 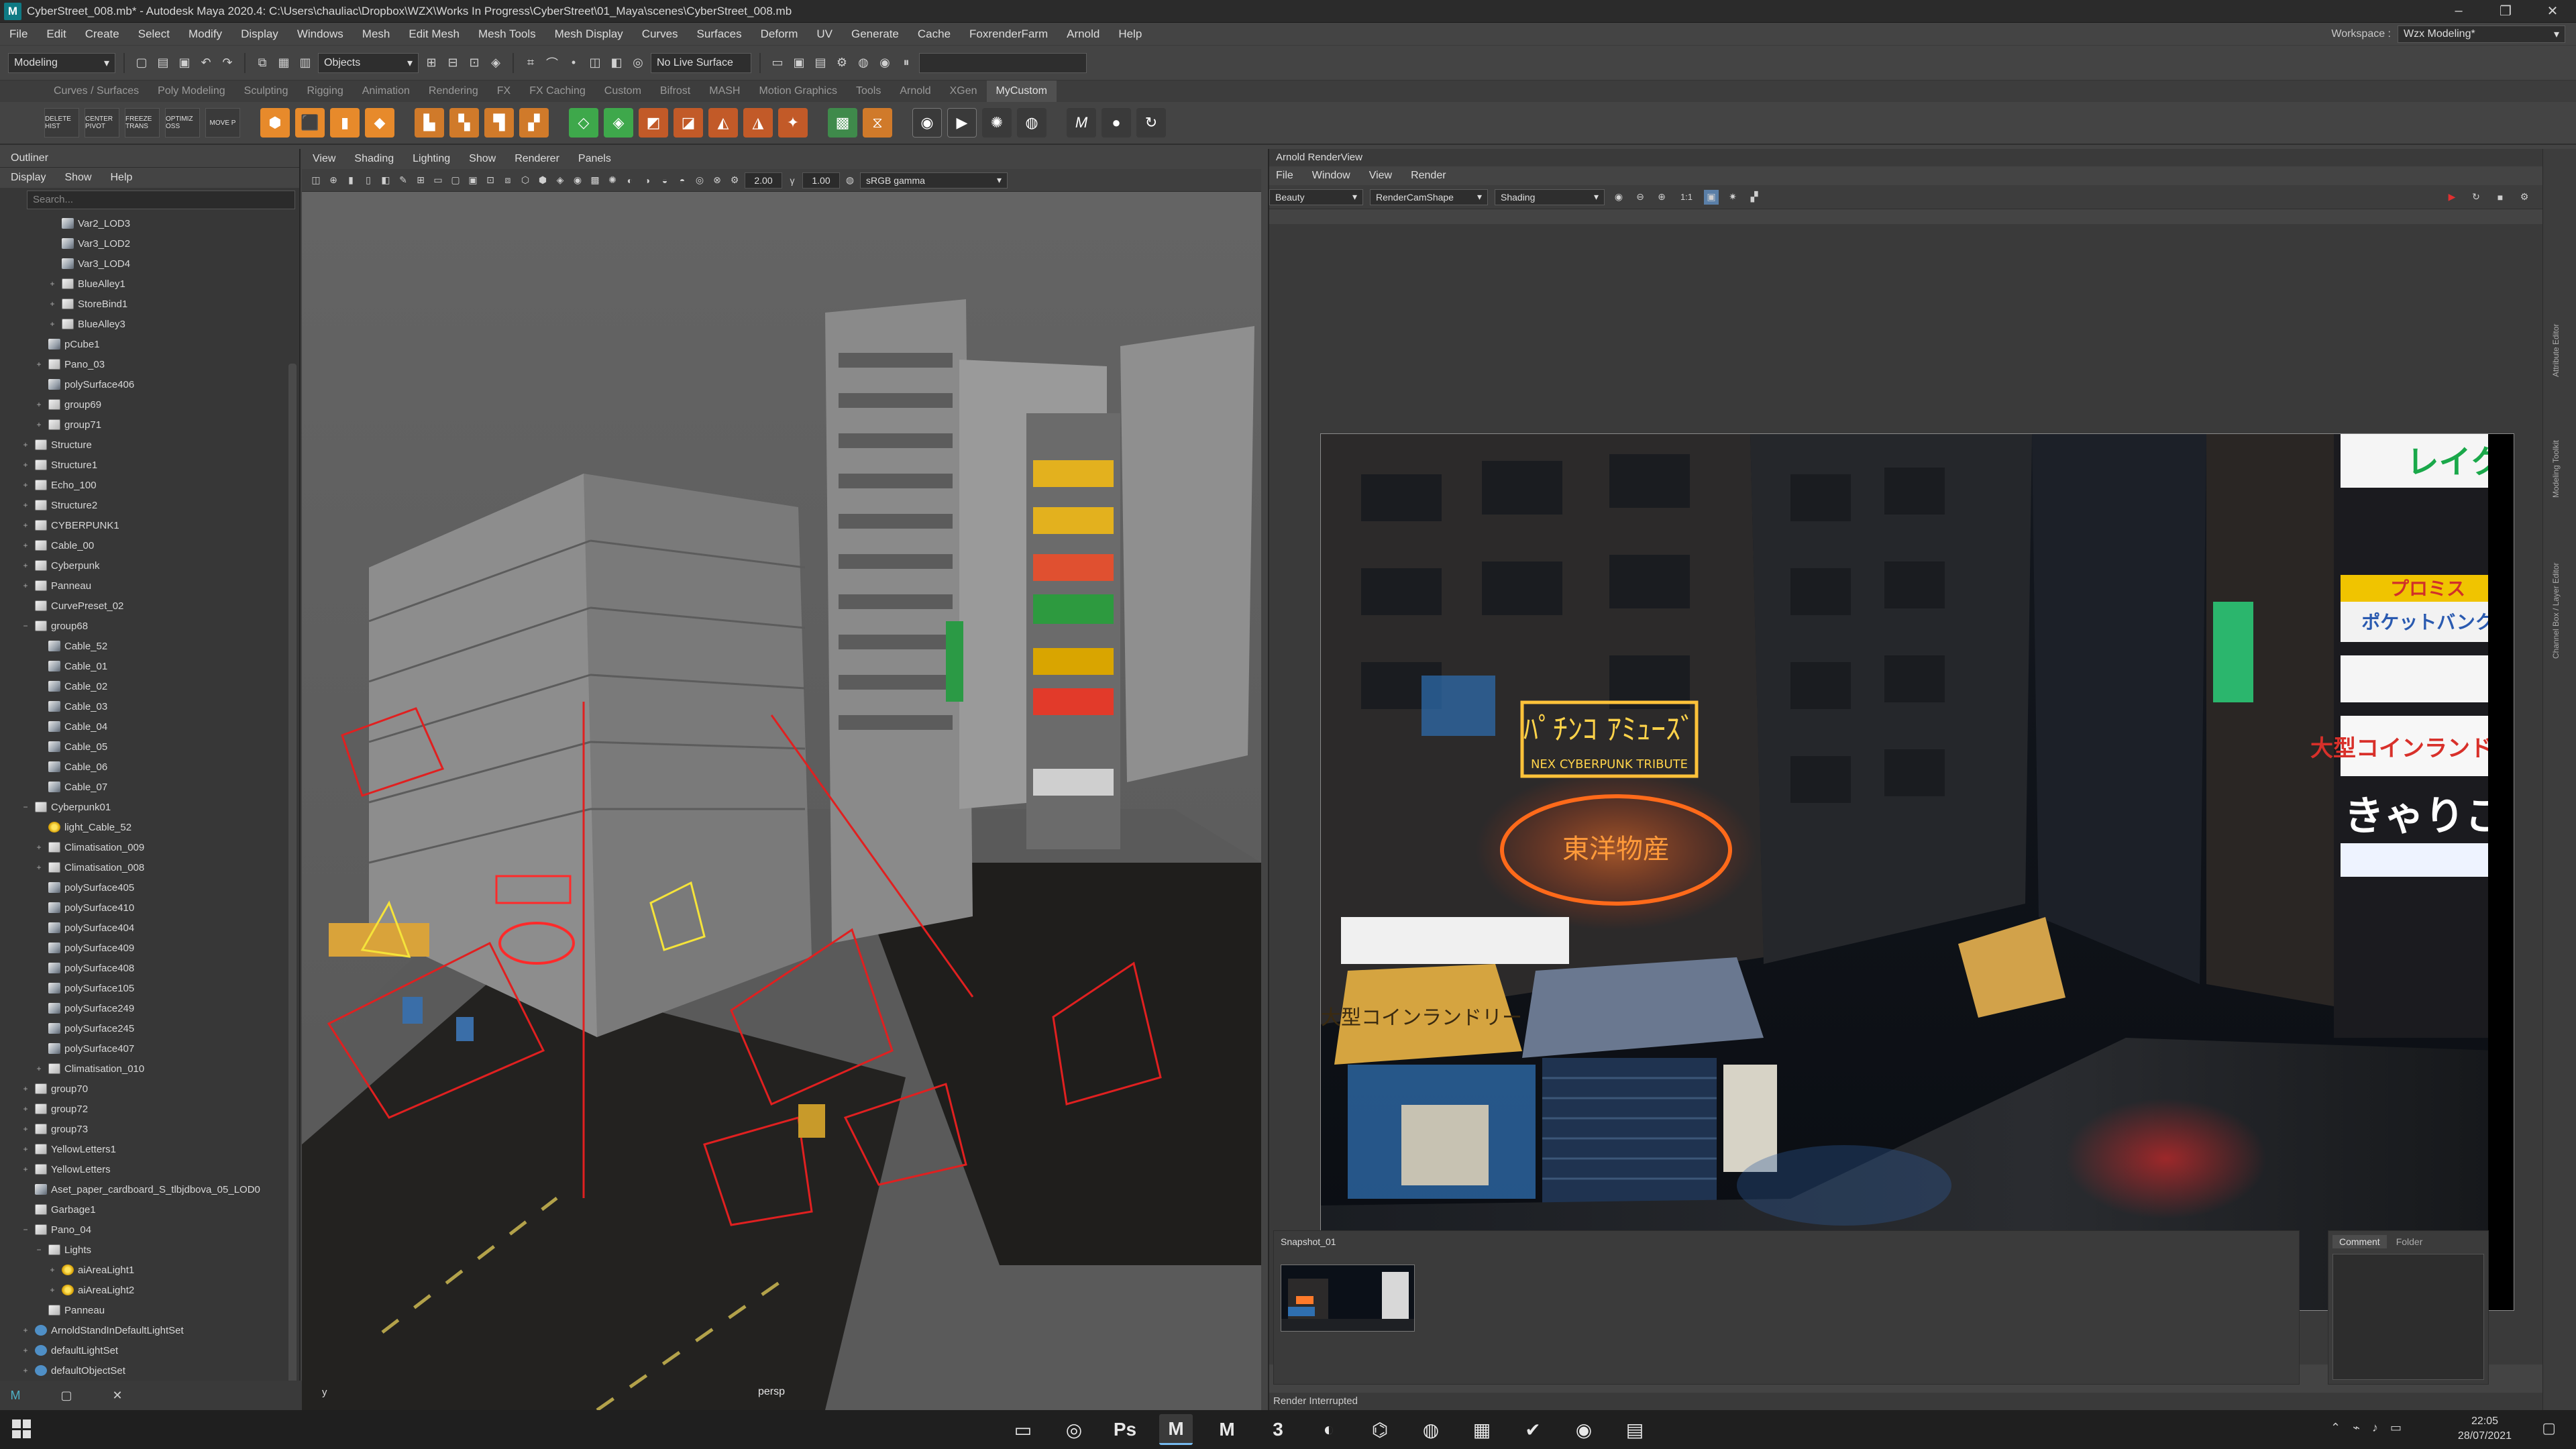 I want to click on isolate-icon: ◉, so click(x=927, y=123).